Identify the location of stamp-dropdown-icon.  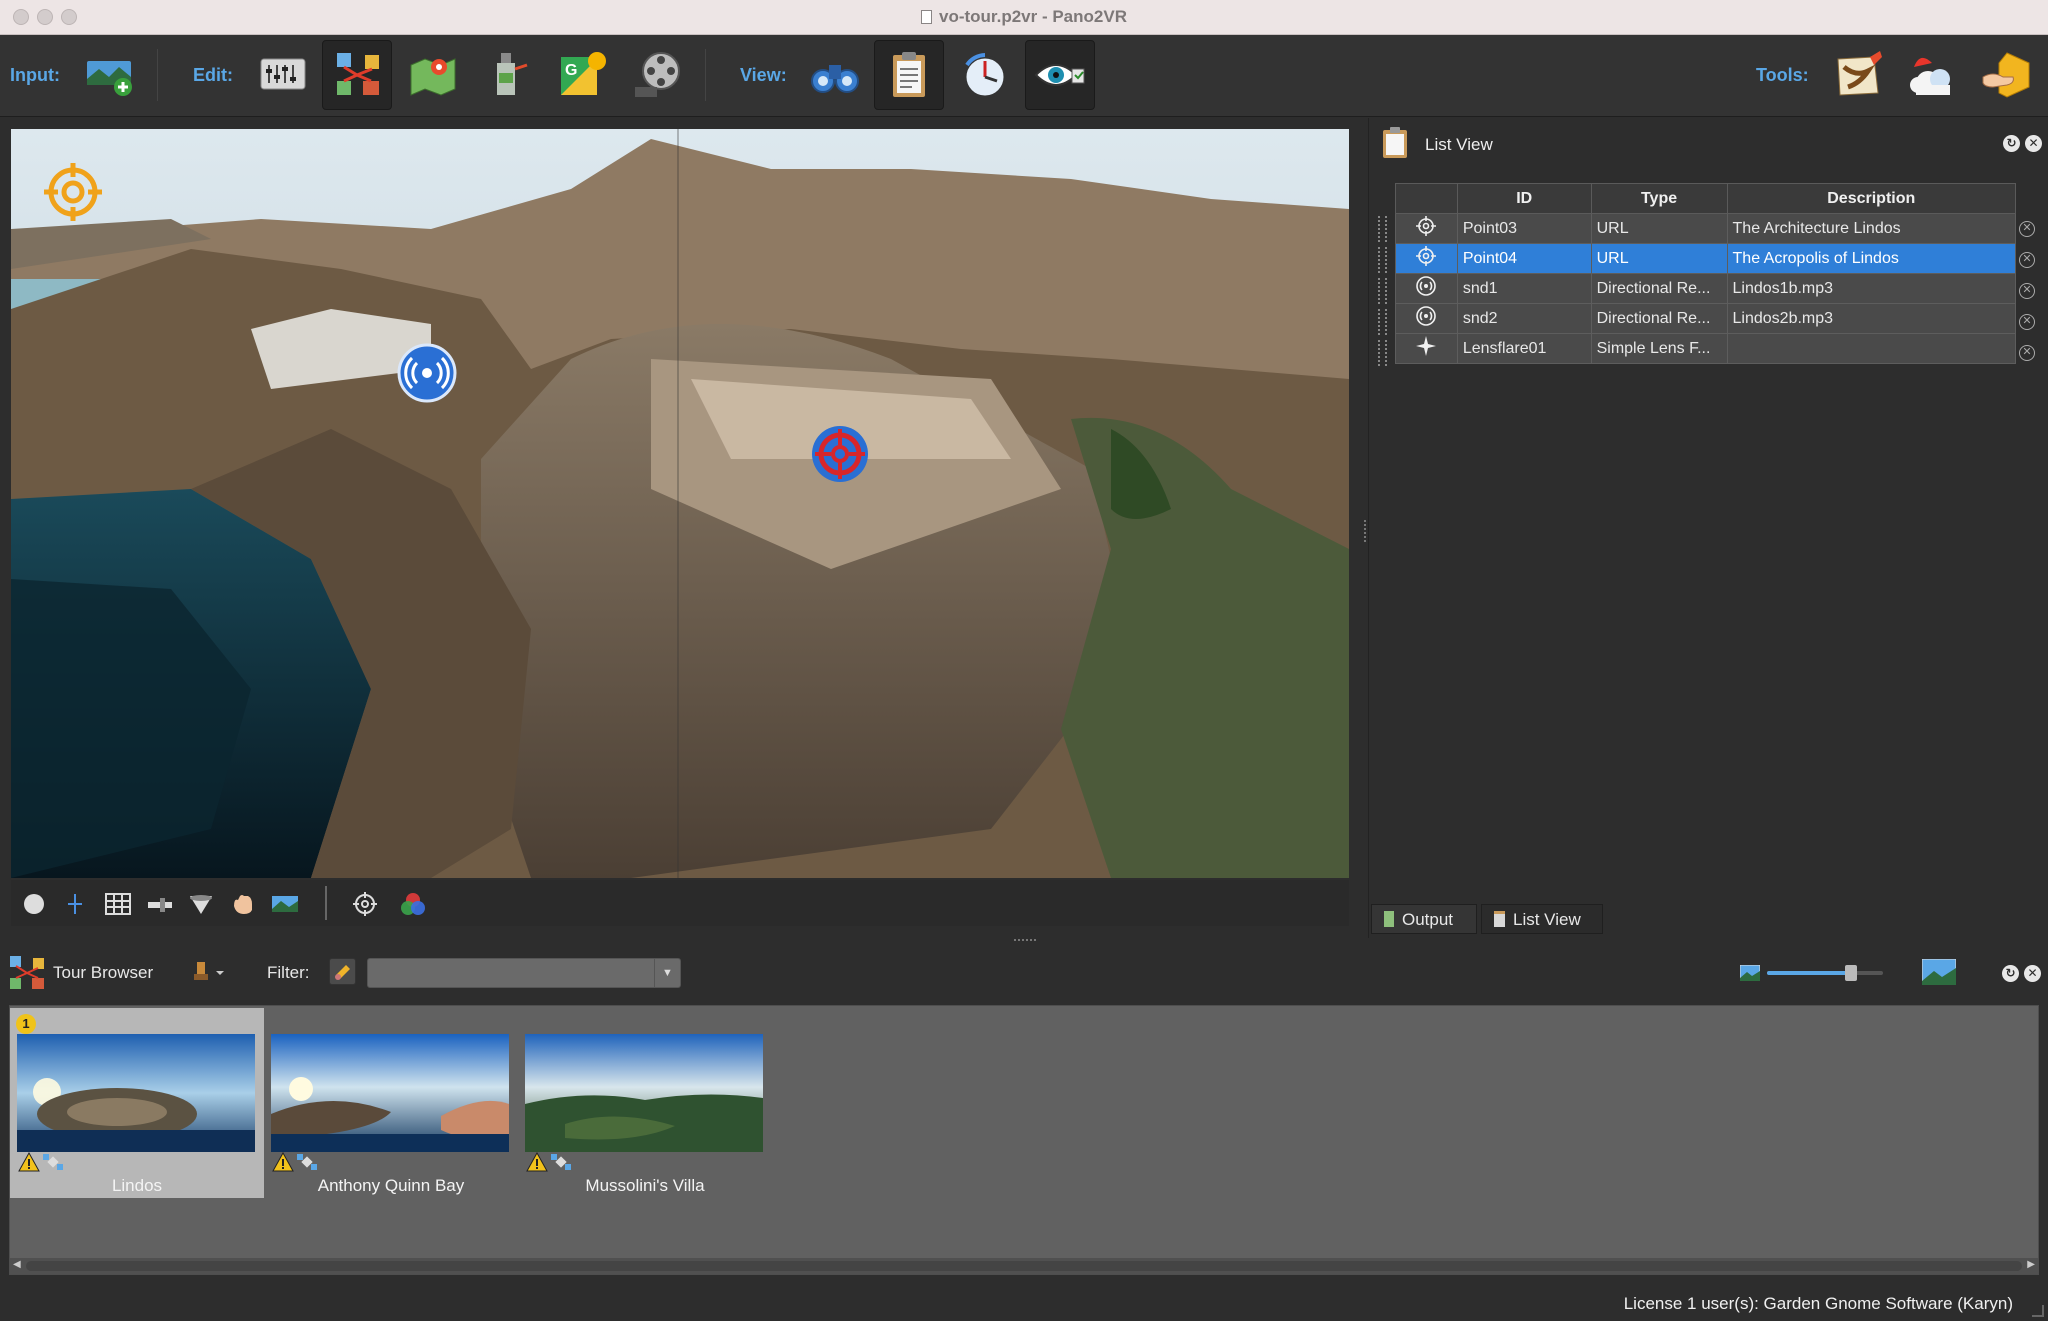
(209, 971).